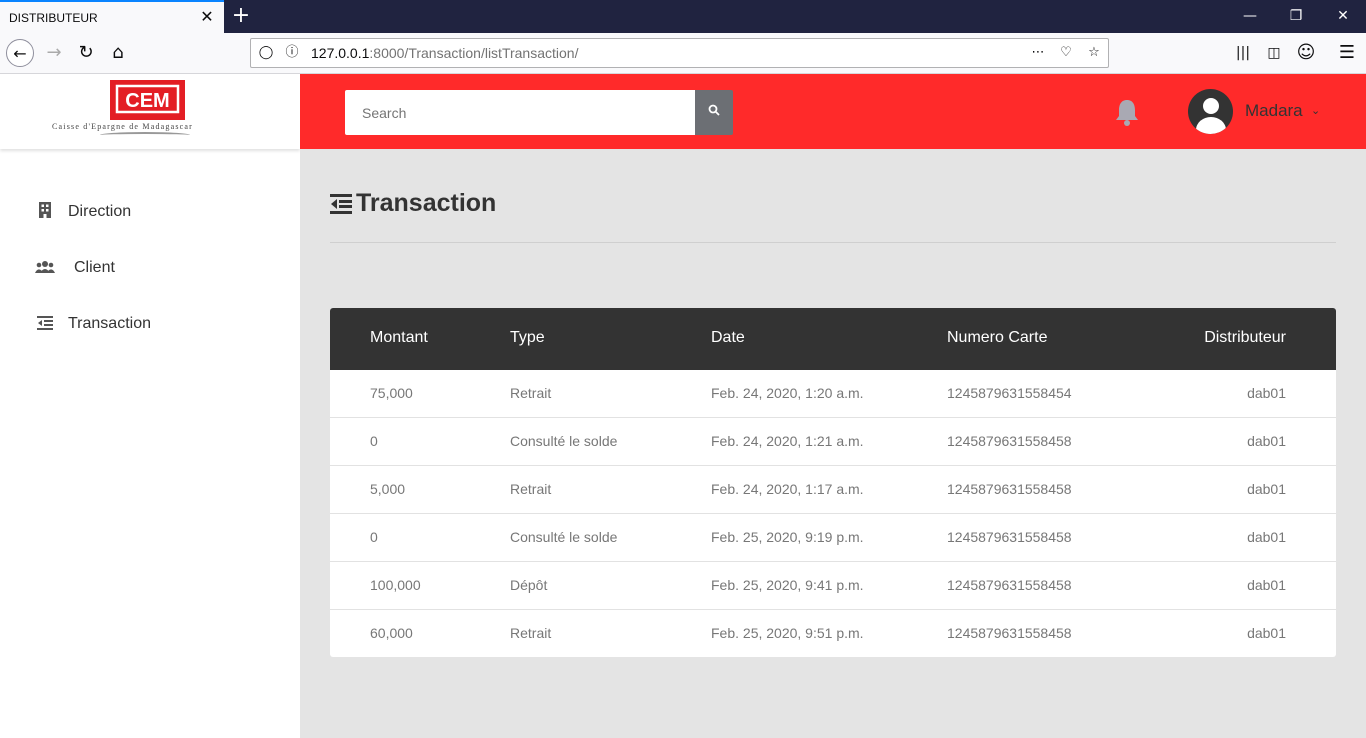  Describe the element at coordinates (787, 585) in the screenshot. I see `cell-date: Feb. 25, 2020, 9:41 p.m.` at that location.